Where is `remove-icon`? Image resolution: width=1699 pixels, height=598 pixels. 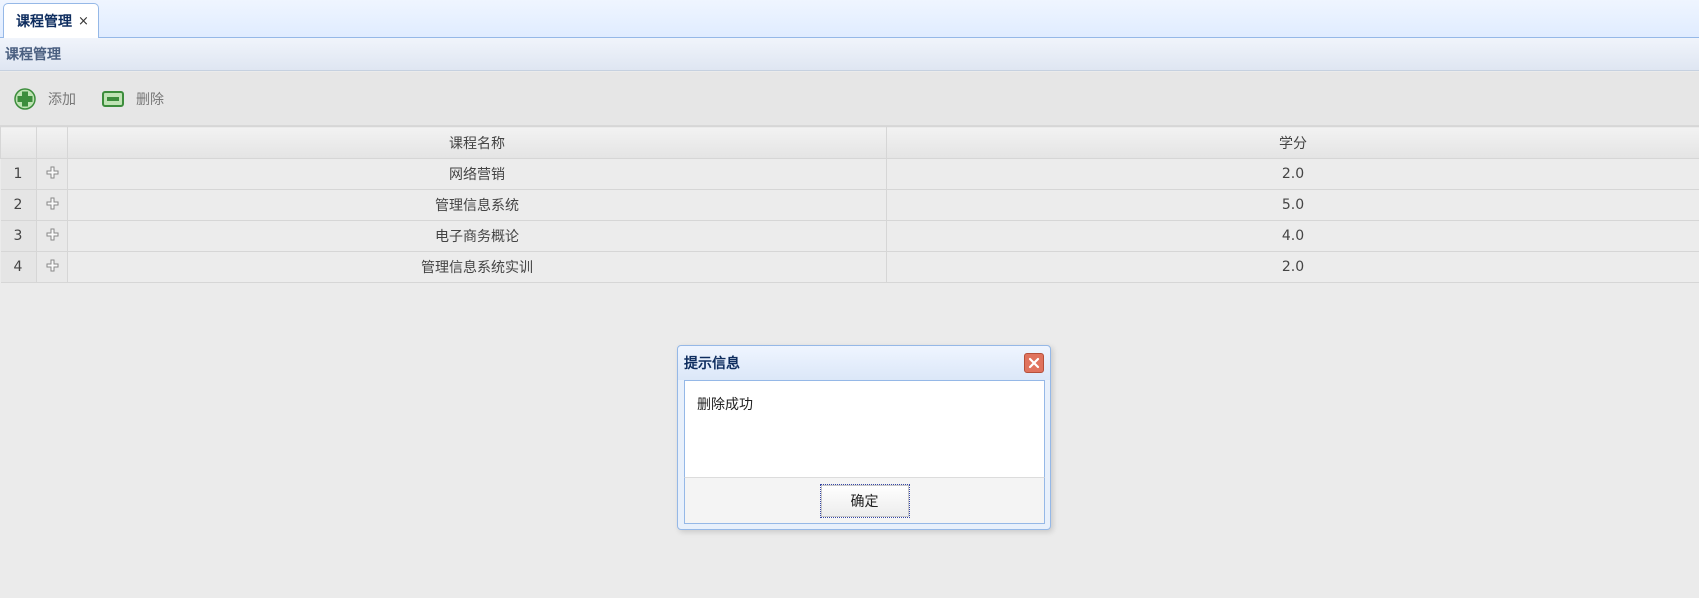 remove-icon is located at coordinates (113, 98).